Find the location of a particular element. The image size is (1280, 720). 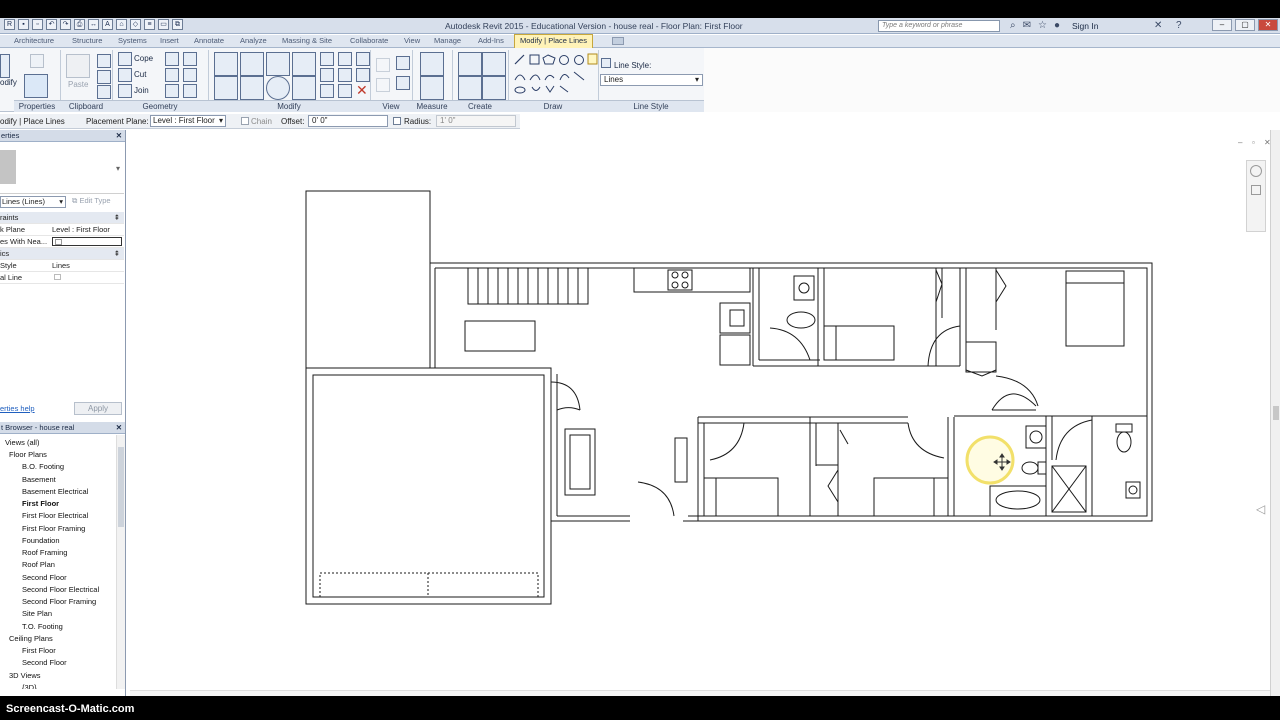

tree-item: Second Floor Electrical is located at coordinates (60, 589).